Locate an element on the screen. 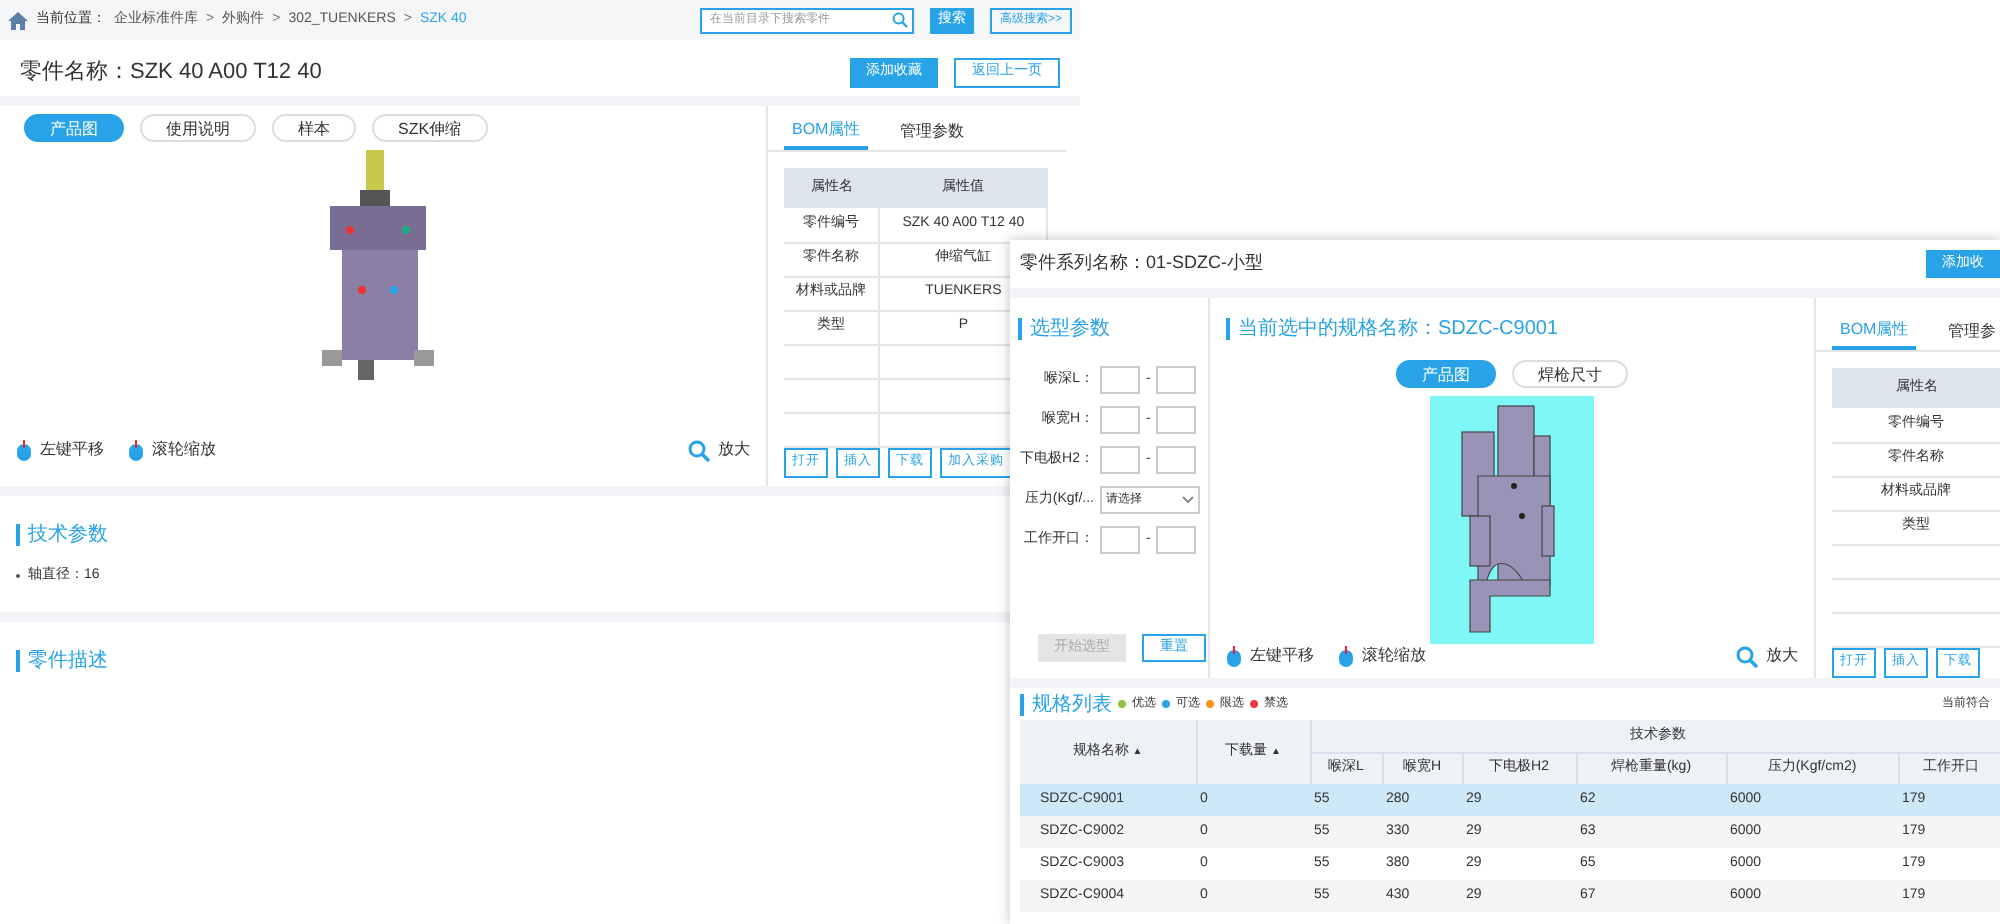  view-tab: 样本 is located at coordinates (314, 128).